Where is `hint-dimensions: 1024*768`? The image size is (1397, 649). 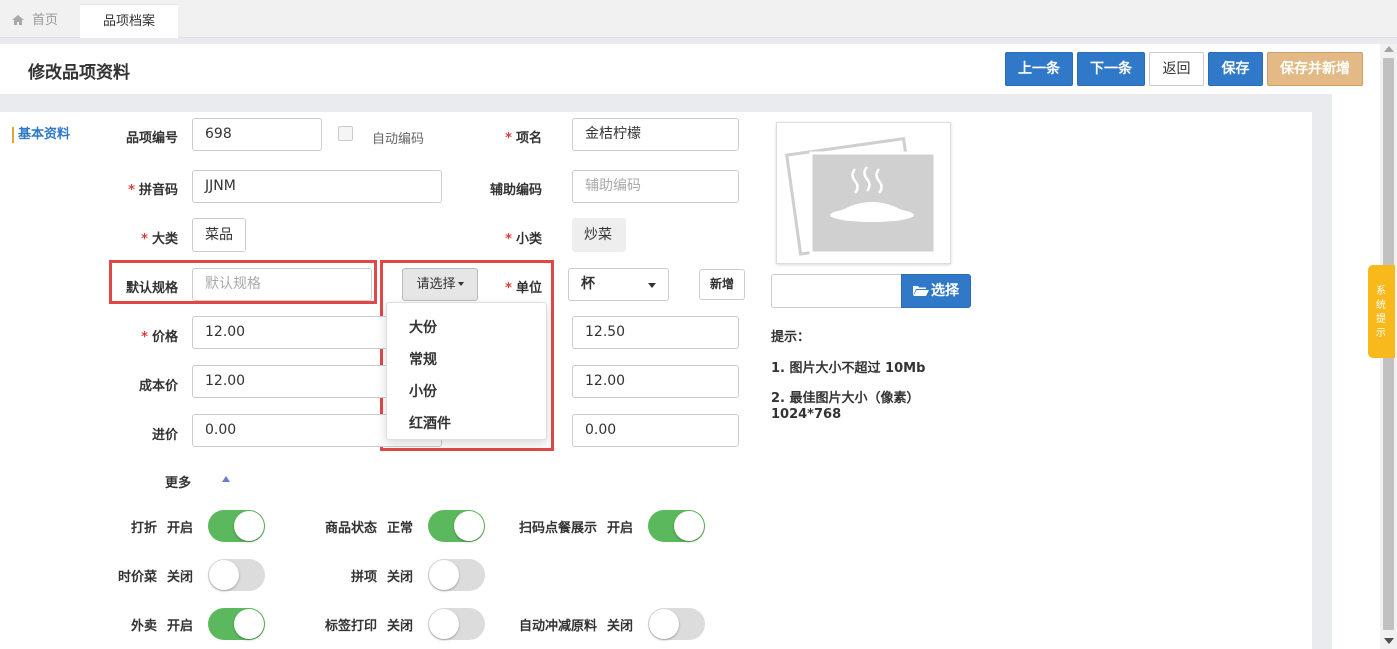
hint-dimensions: 1024*768 is located at coordinates (806, 414).